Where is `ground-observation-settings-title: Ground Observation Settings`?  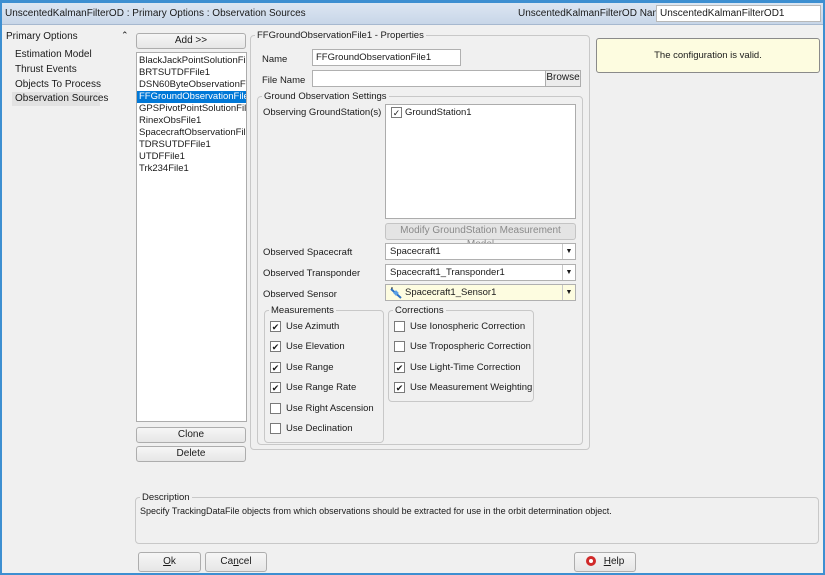
ground-observation-settings-title: Ground Observation Settings is located at coordinates (325, 96).